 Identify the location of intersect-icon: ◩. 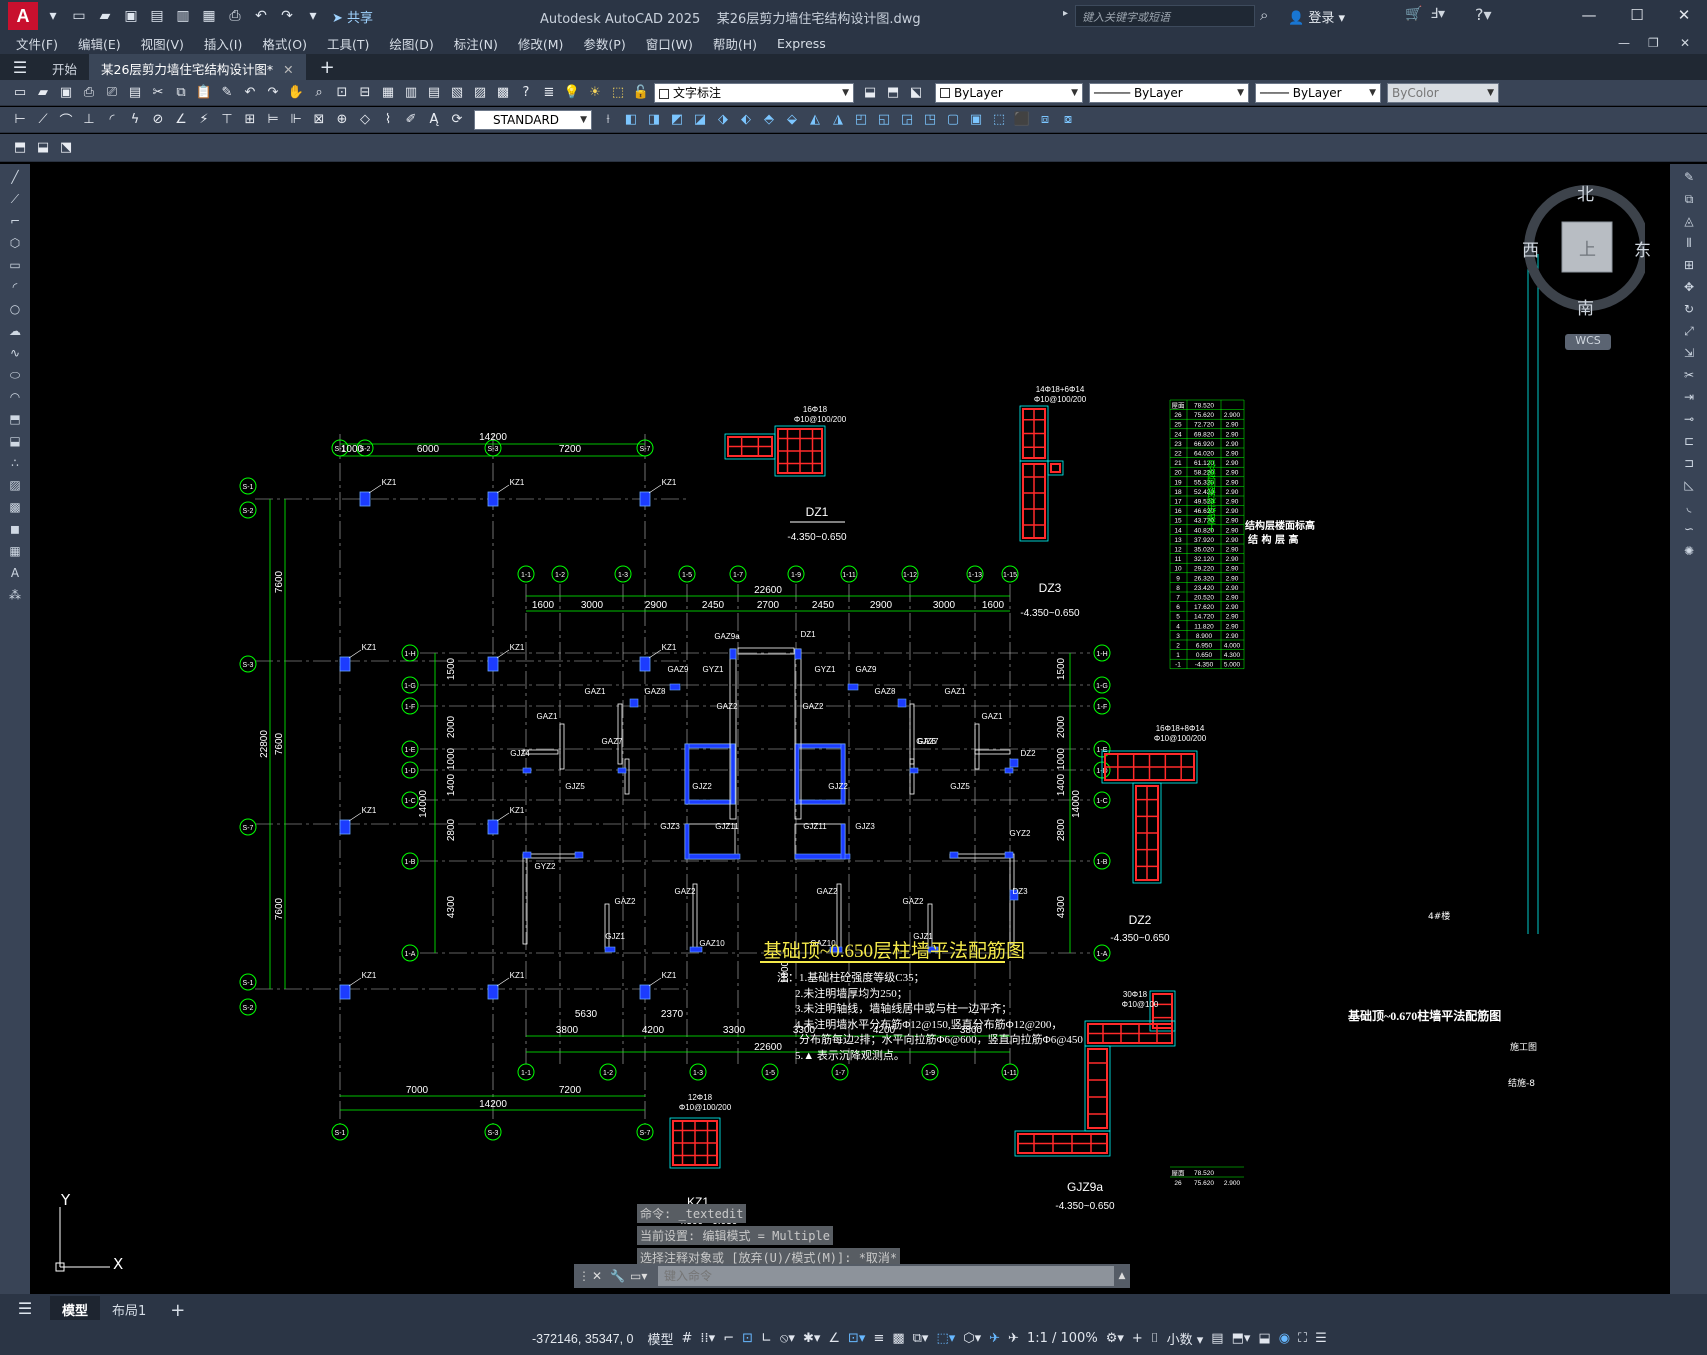
(677, 120).